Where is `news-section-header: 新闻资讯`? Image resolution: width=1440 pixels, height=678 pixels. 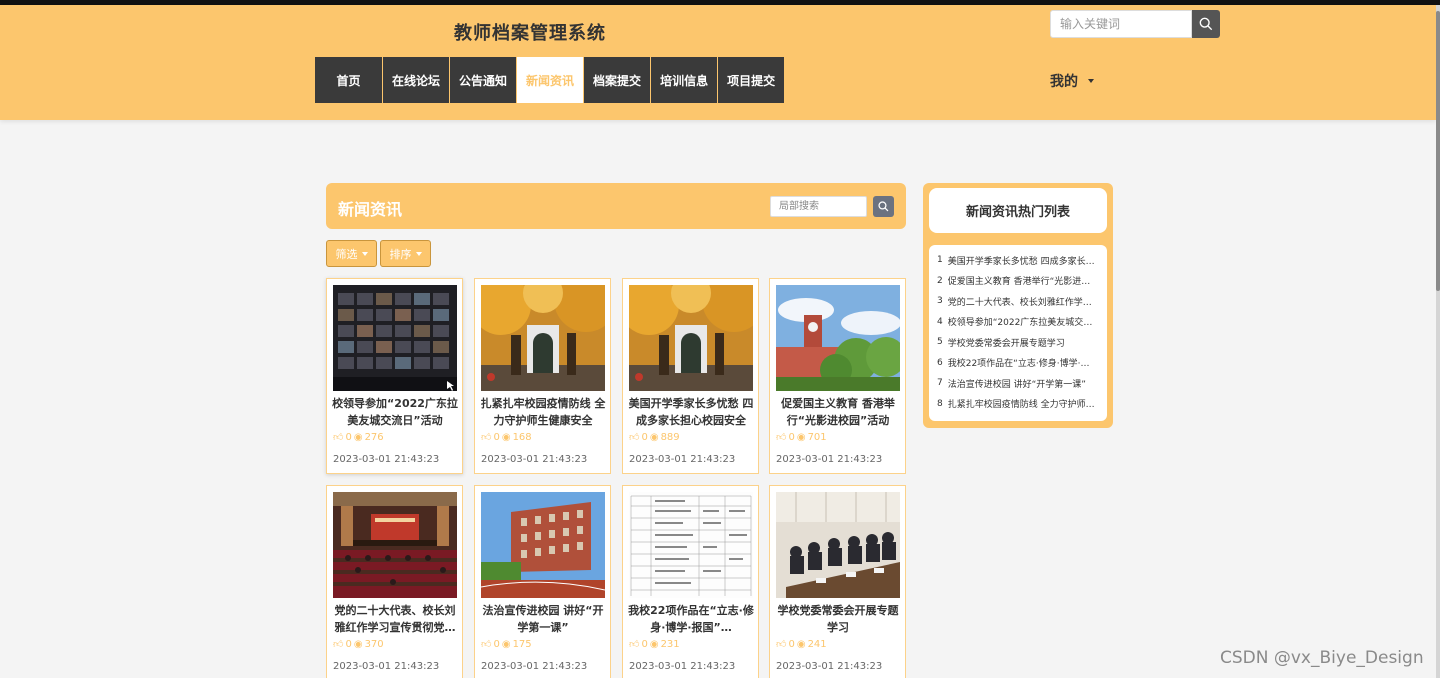
news-section-header: 新闻资讯 is located at coordinates (616, 206).